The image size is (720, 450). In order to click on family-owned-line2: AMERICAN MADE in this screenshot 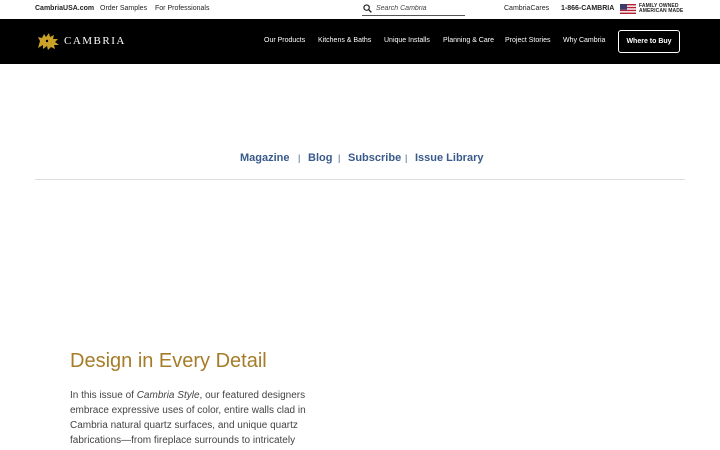, I will do `click(661, 11)`.